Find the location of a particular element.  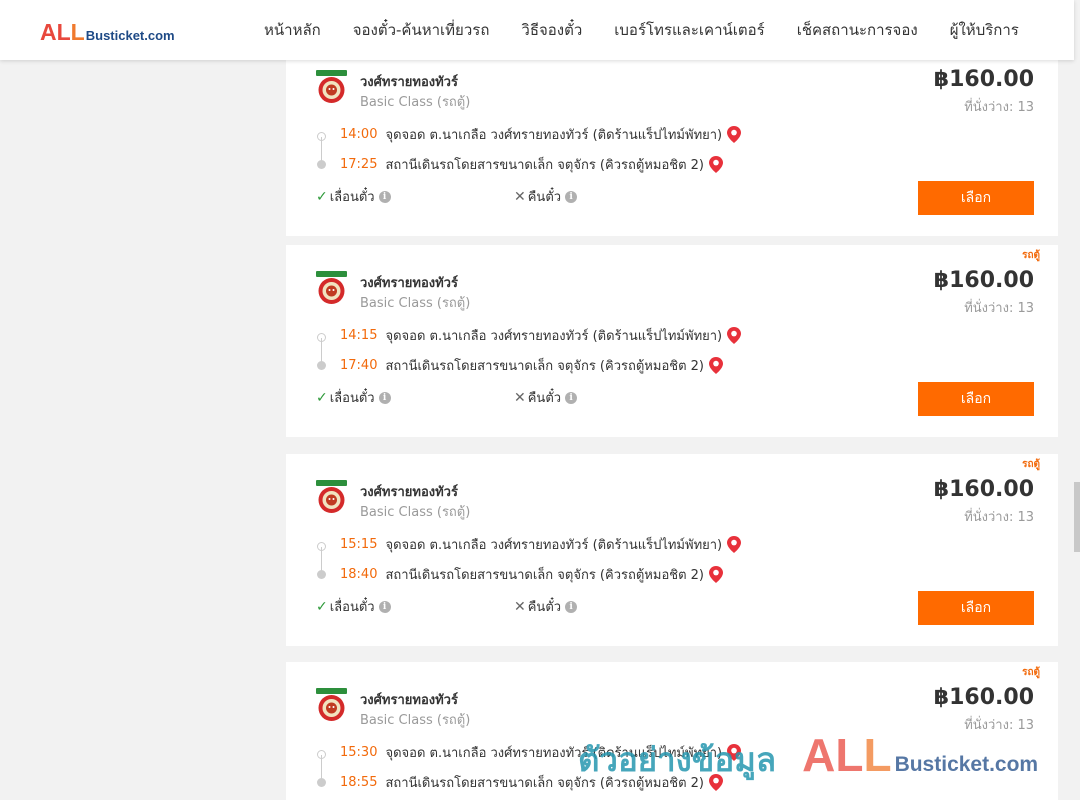

nav-check-booking: เช็คสถานะการจอง is located at coordinates (857, 30).